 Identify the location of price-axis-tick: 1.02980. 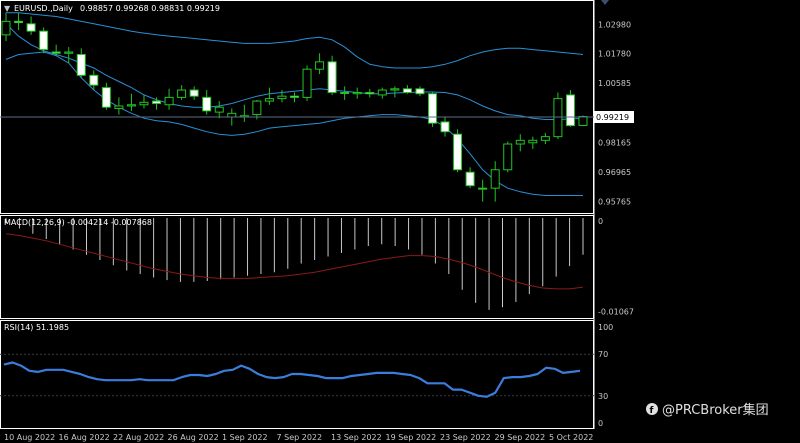
(614, 24).